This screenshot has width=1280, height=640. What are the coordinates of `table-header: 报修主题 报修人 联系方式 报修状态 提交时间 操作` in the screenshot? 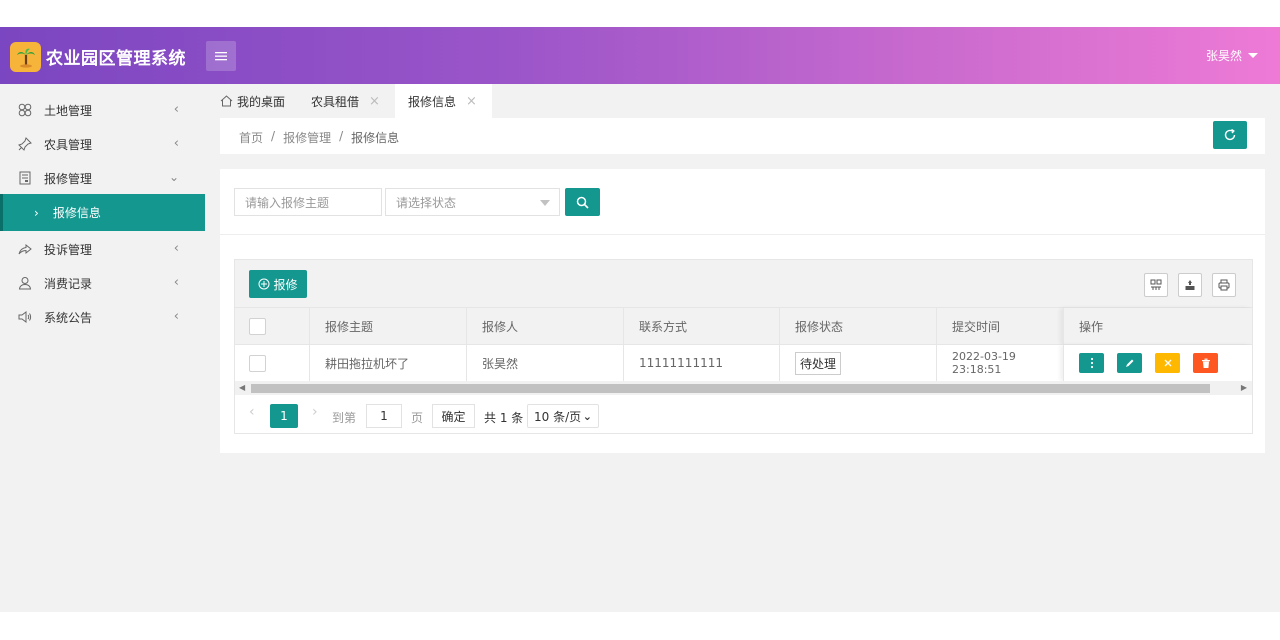 It's located at (743, 325).